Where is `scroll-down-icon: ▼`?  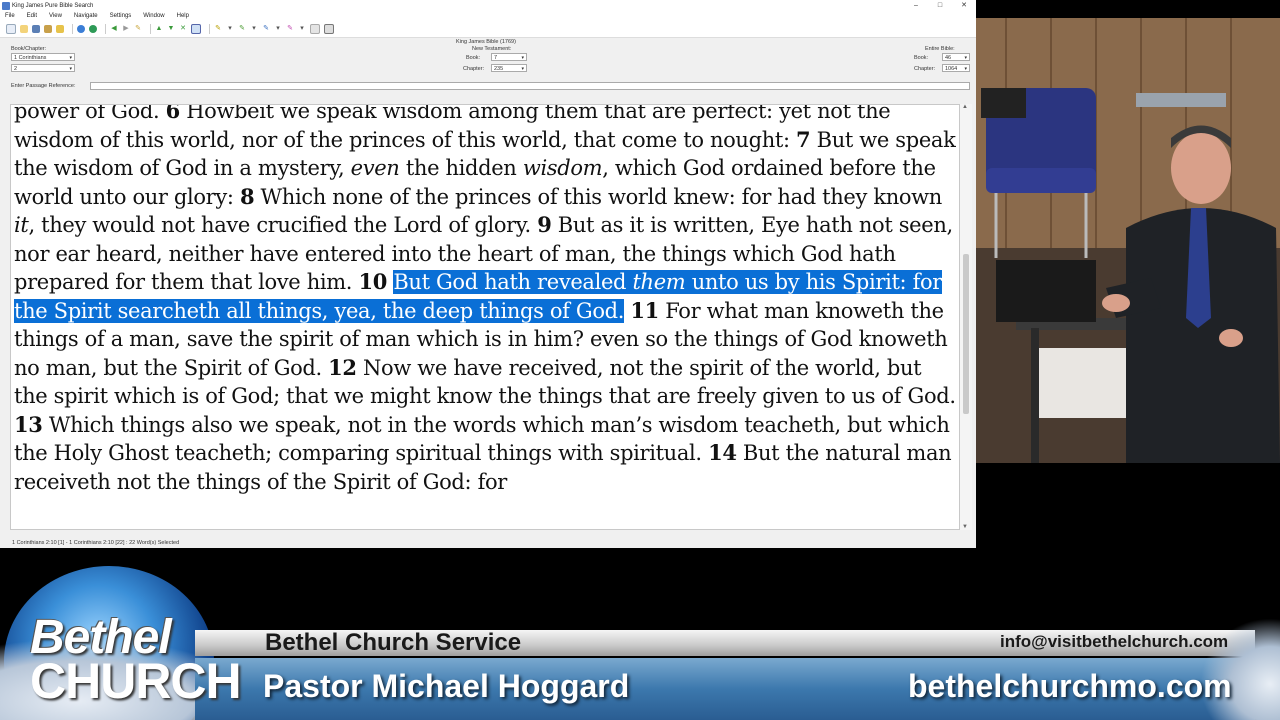 scroll-down-icon: ▼ is located at coordinates (965, 527).